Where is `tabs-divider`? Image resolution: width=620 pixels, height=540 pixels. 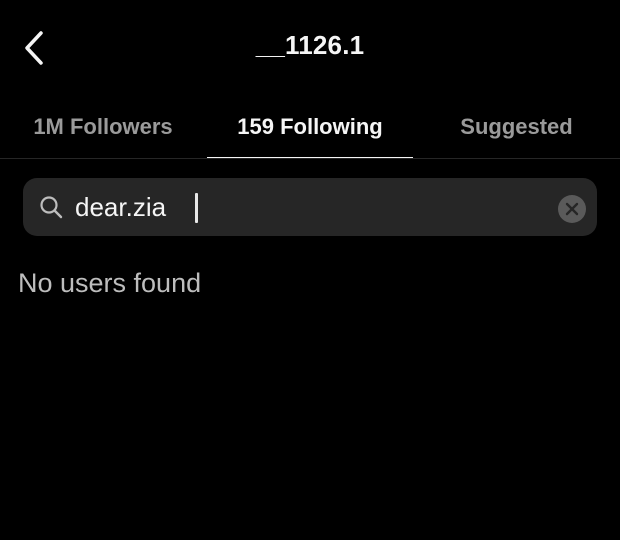
tabs-divider is located at coordinates (310, 158).